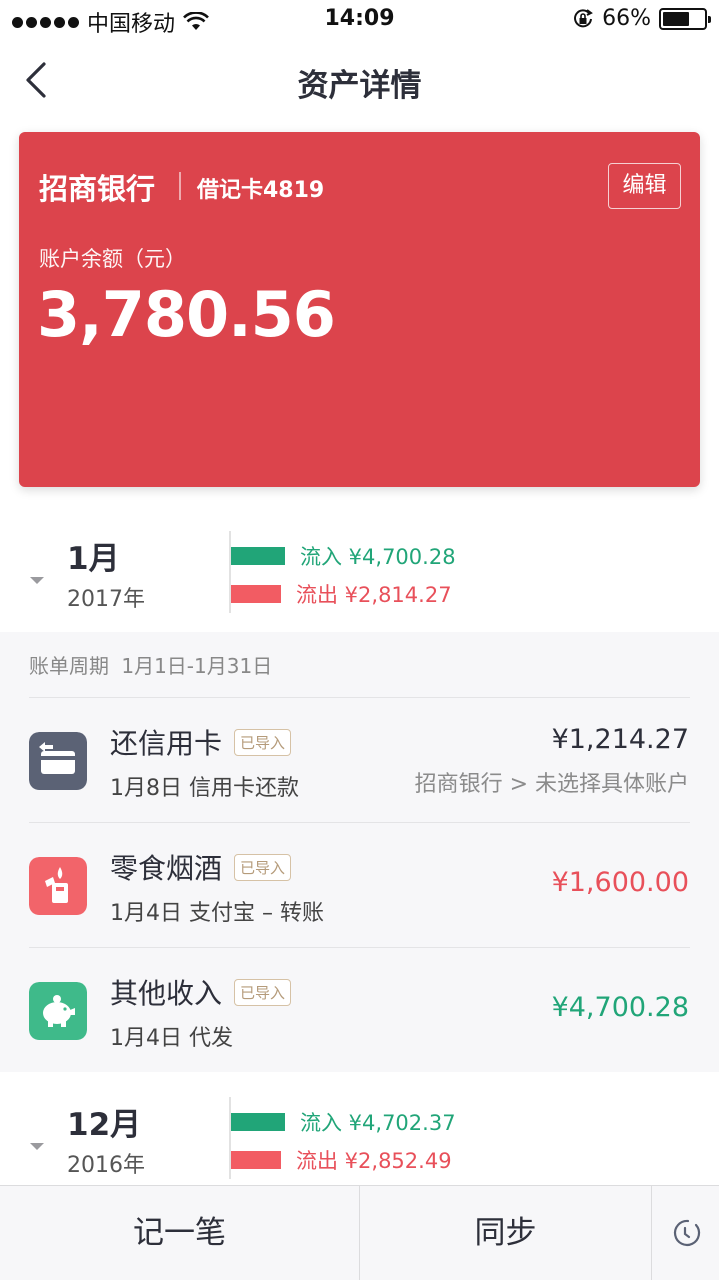 The width and height of the screenshot is (719, 1280). Describe the element at coordinates (378, 1123) in the screenshot. I see `inflow-amount: 流入 ¥4,702.37` at that location.